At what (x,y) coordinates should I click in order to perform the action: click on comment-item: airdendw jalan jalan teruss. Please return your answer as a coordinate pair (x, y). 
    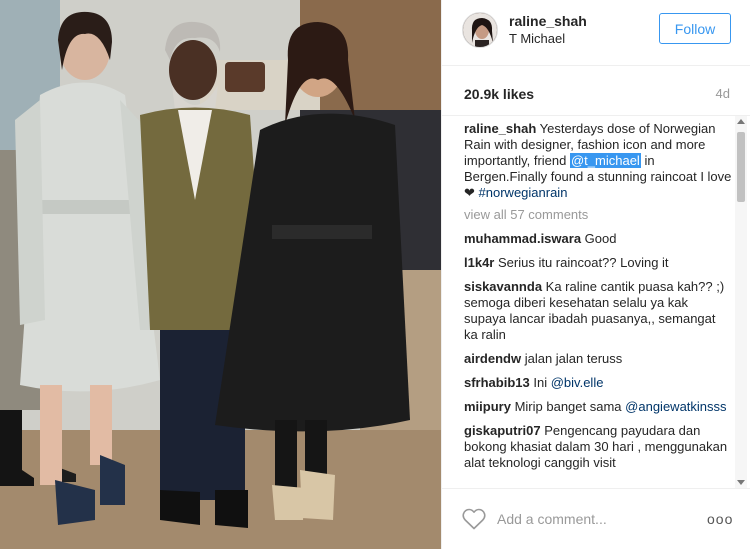
    Looking at the image, I should click on (598, 359).